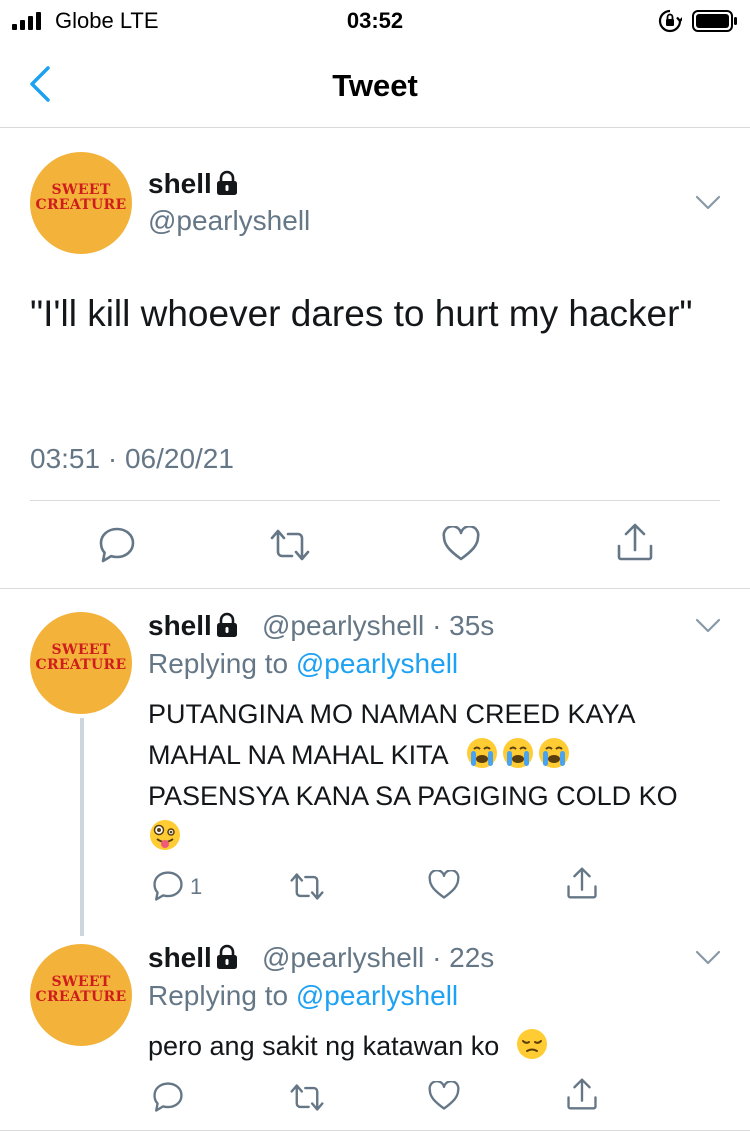 This screenshot has height=1134, width=750. I want to click on relative-time: · 22s, so click(463, 957).